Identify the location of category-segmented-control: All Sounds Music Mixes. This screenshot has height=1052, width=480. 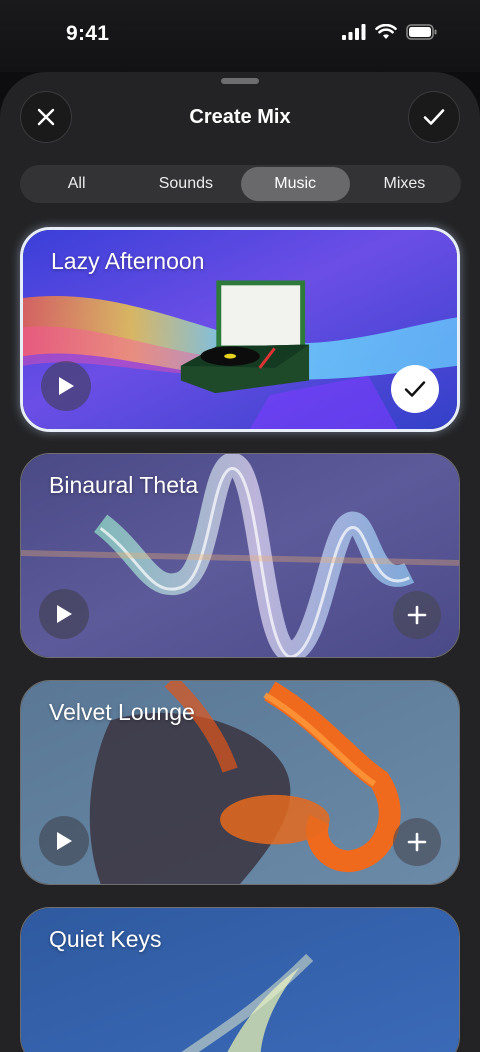
(240, 184).